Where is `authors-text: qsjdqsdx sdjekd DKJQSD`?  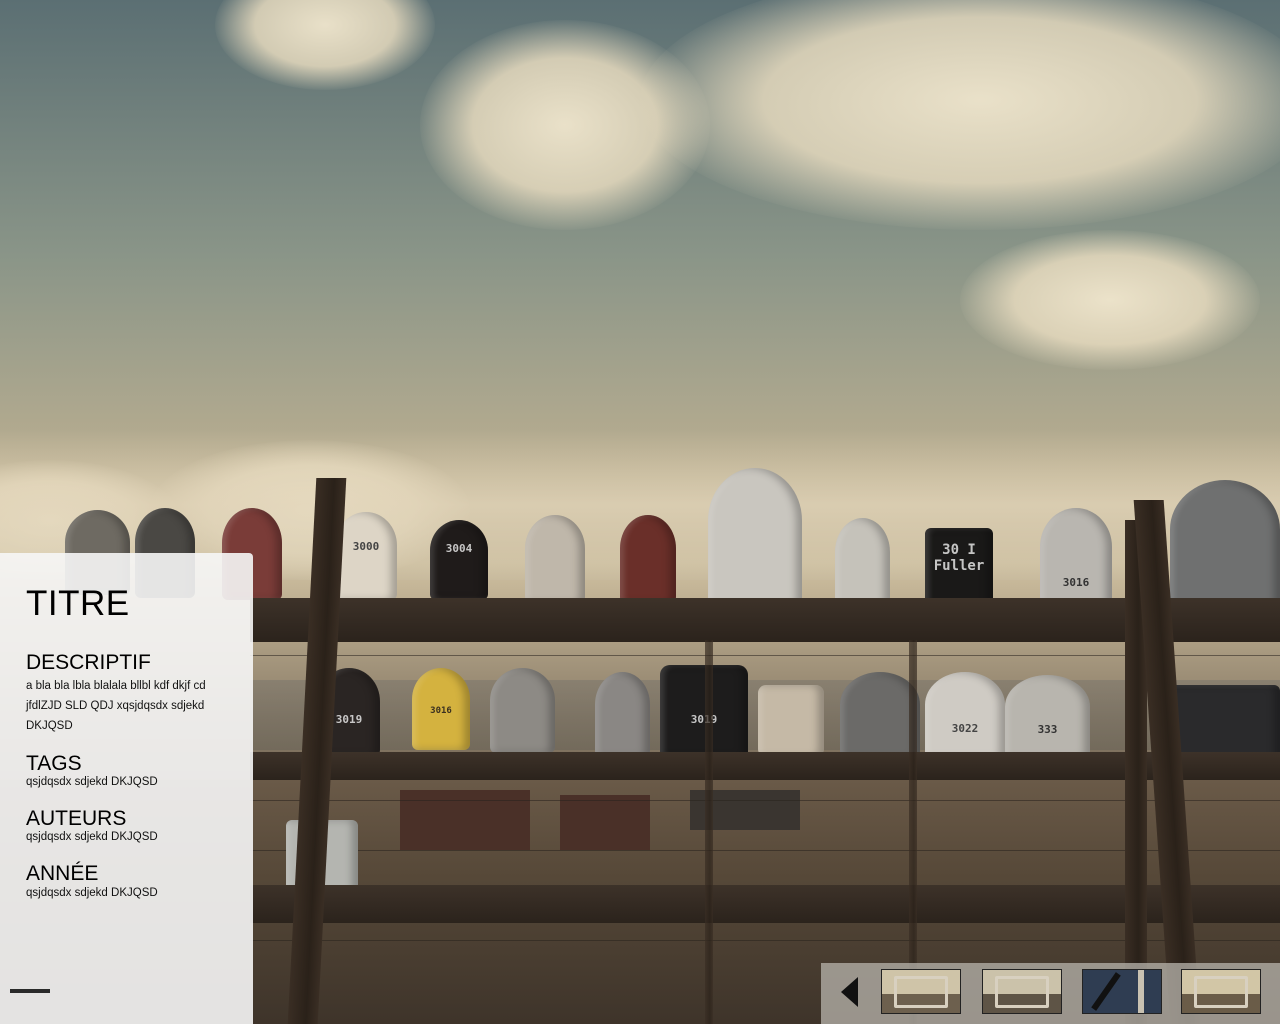
authors-text: qsjdqsdx sdjekd DKJQSD is located at coordinates (92, 837).